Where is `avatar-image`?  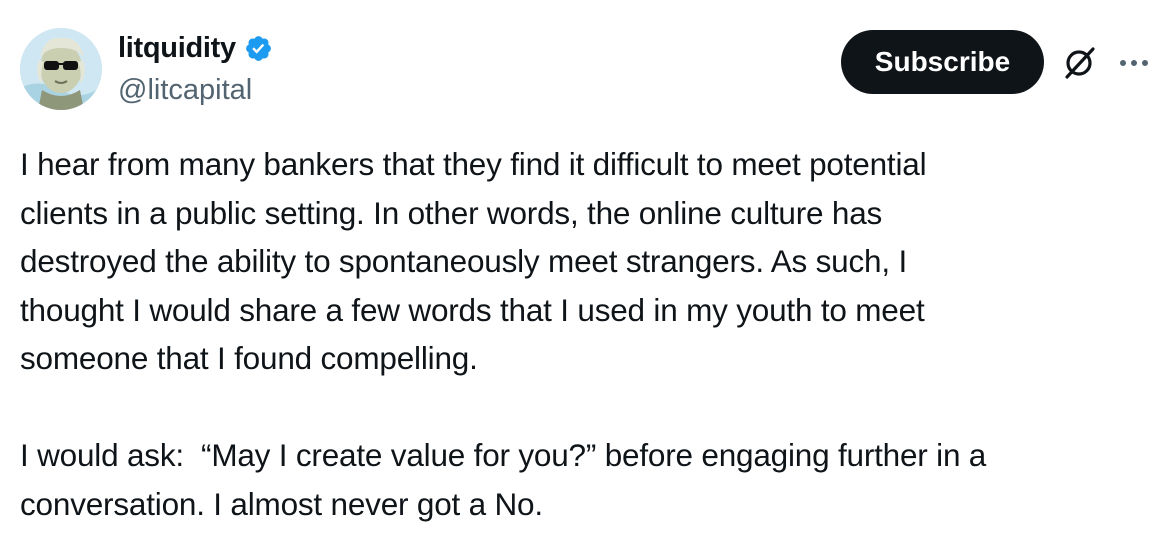 avatar-image is located at coordinates (61, 69).